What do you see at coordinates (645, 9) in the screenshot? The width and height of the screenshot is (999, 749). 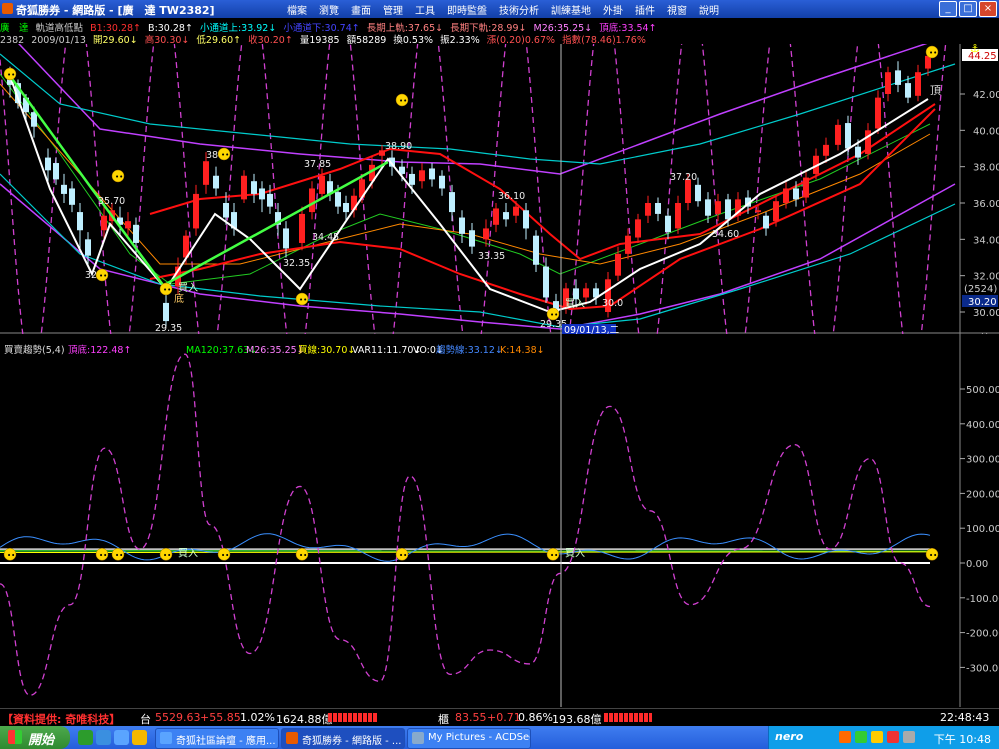 I see `menu-addon: 插件` at bounding box center [645, 9].